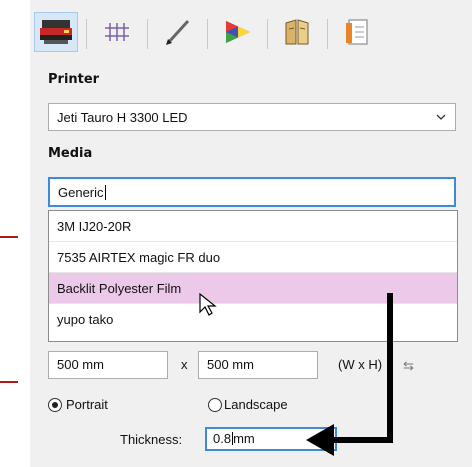 This screenshot has width=472, height=467. I want to click on thickness-label: Thickness:, so click(151, 439).